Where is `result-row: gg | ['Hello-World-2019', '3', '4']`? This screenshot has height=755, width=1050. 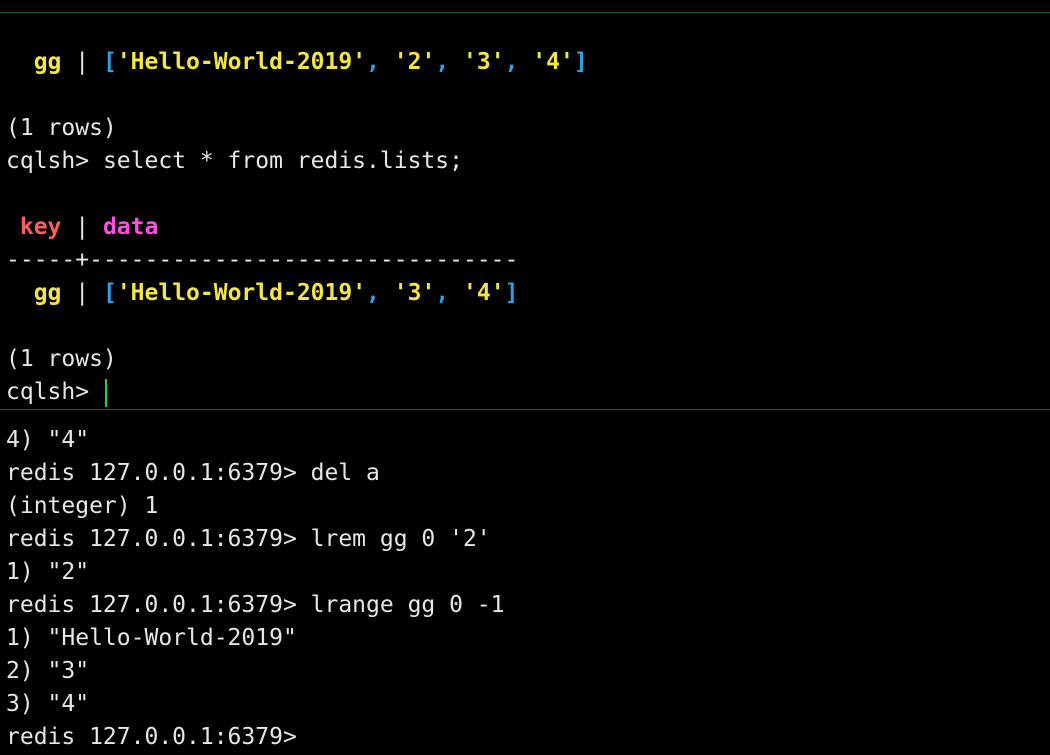
result-row: gg | ['Hello-World-2019', '3', '4'] is located at coordinates (528, 293).